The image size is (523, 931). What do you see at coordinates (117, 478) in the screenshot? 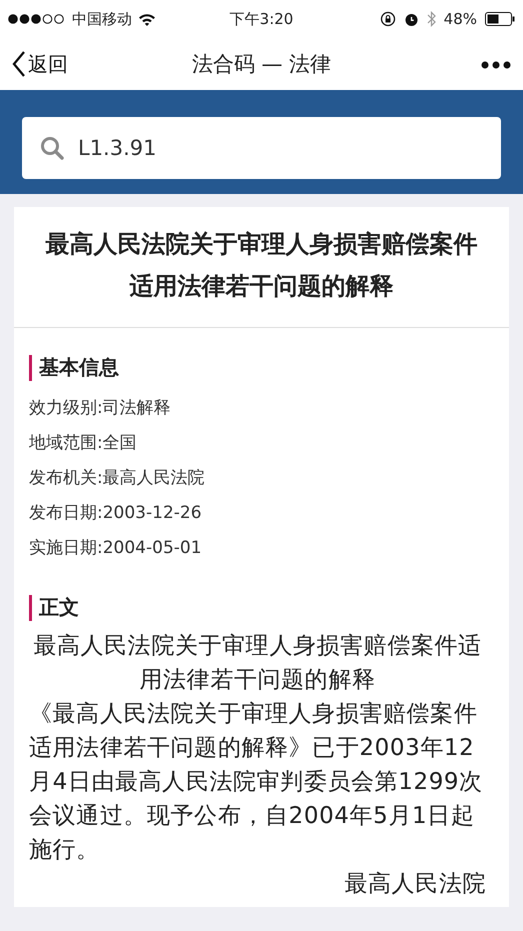
I see `info-line: 发布机关:最高人民法院` at bounding box center [117, 478].